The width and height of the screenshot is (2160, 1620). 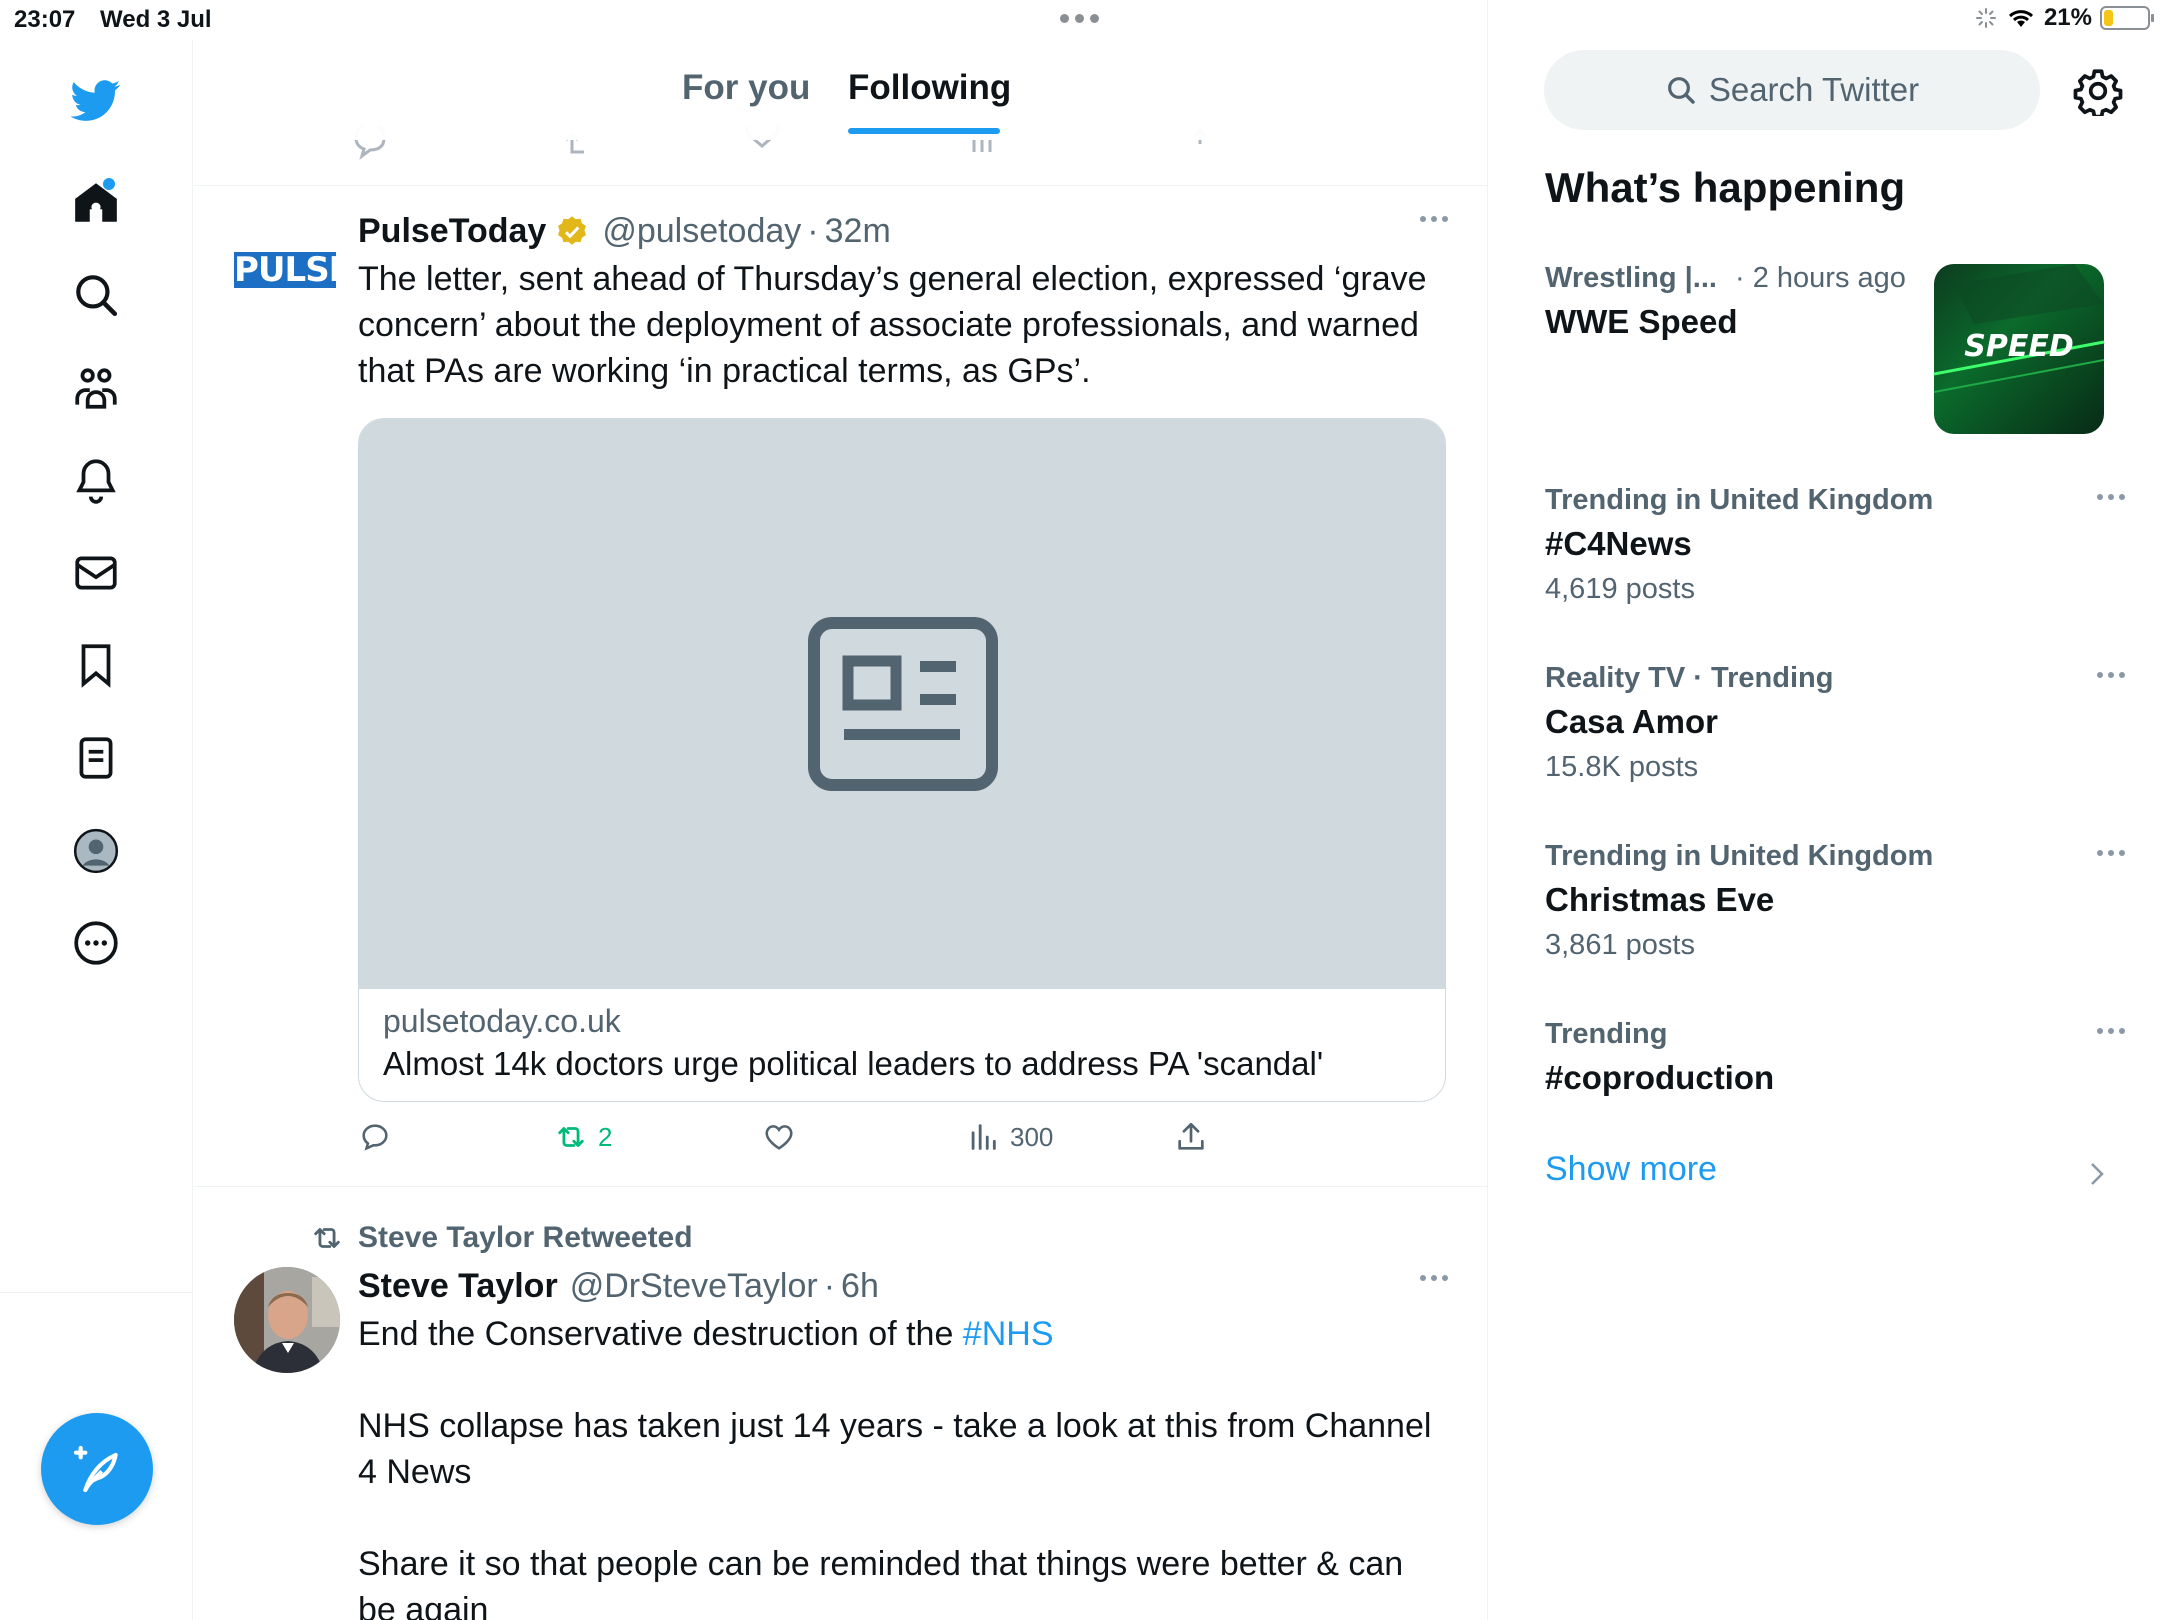 What do you see at coordinates (840, 113) in the screenshot?
I see `timeline-header: For you Following` at bounding box center [840, 113].